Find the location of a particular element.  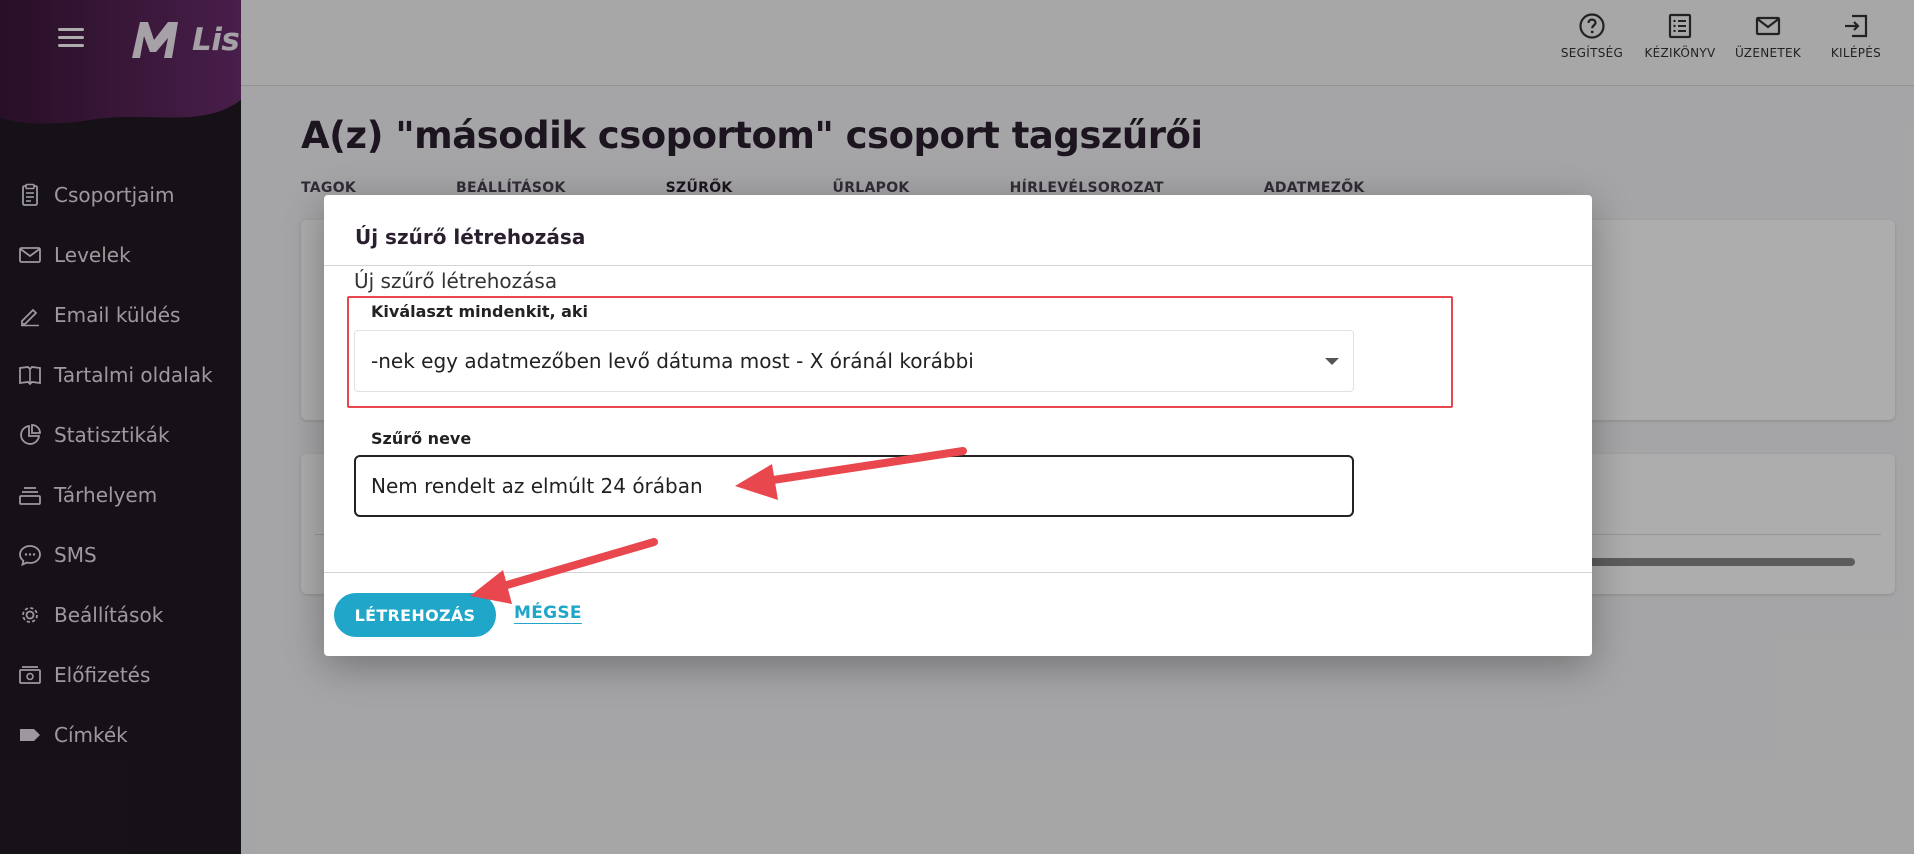

cancel-button: MÉGSE is located at coordinates (548, 613).